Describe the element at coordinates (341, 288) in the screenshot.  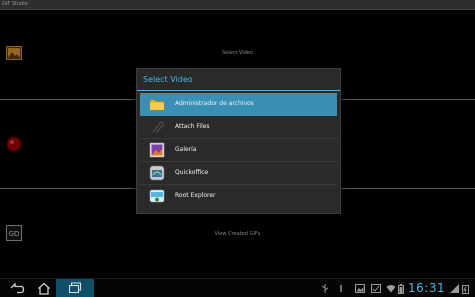
I see `info-icon` at that location.